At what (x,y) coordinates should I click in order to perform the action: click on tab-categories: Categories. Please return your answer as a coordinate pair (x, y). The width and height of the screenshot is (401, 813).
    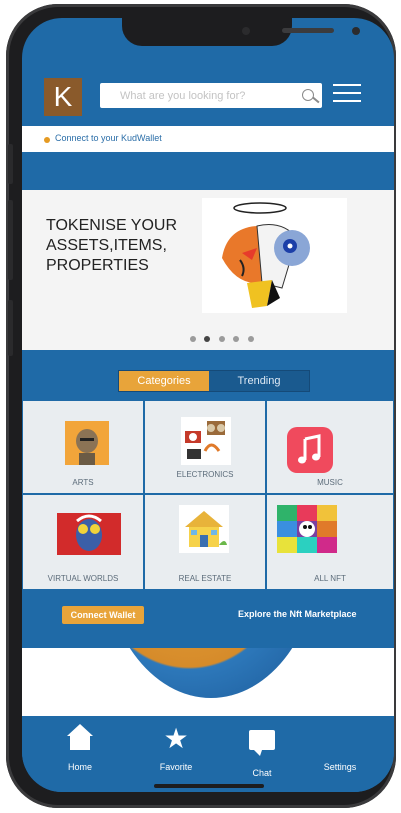
    Looking at the image, I should click on (164, 381).